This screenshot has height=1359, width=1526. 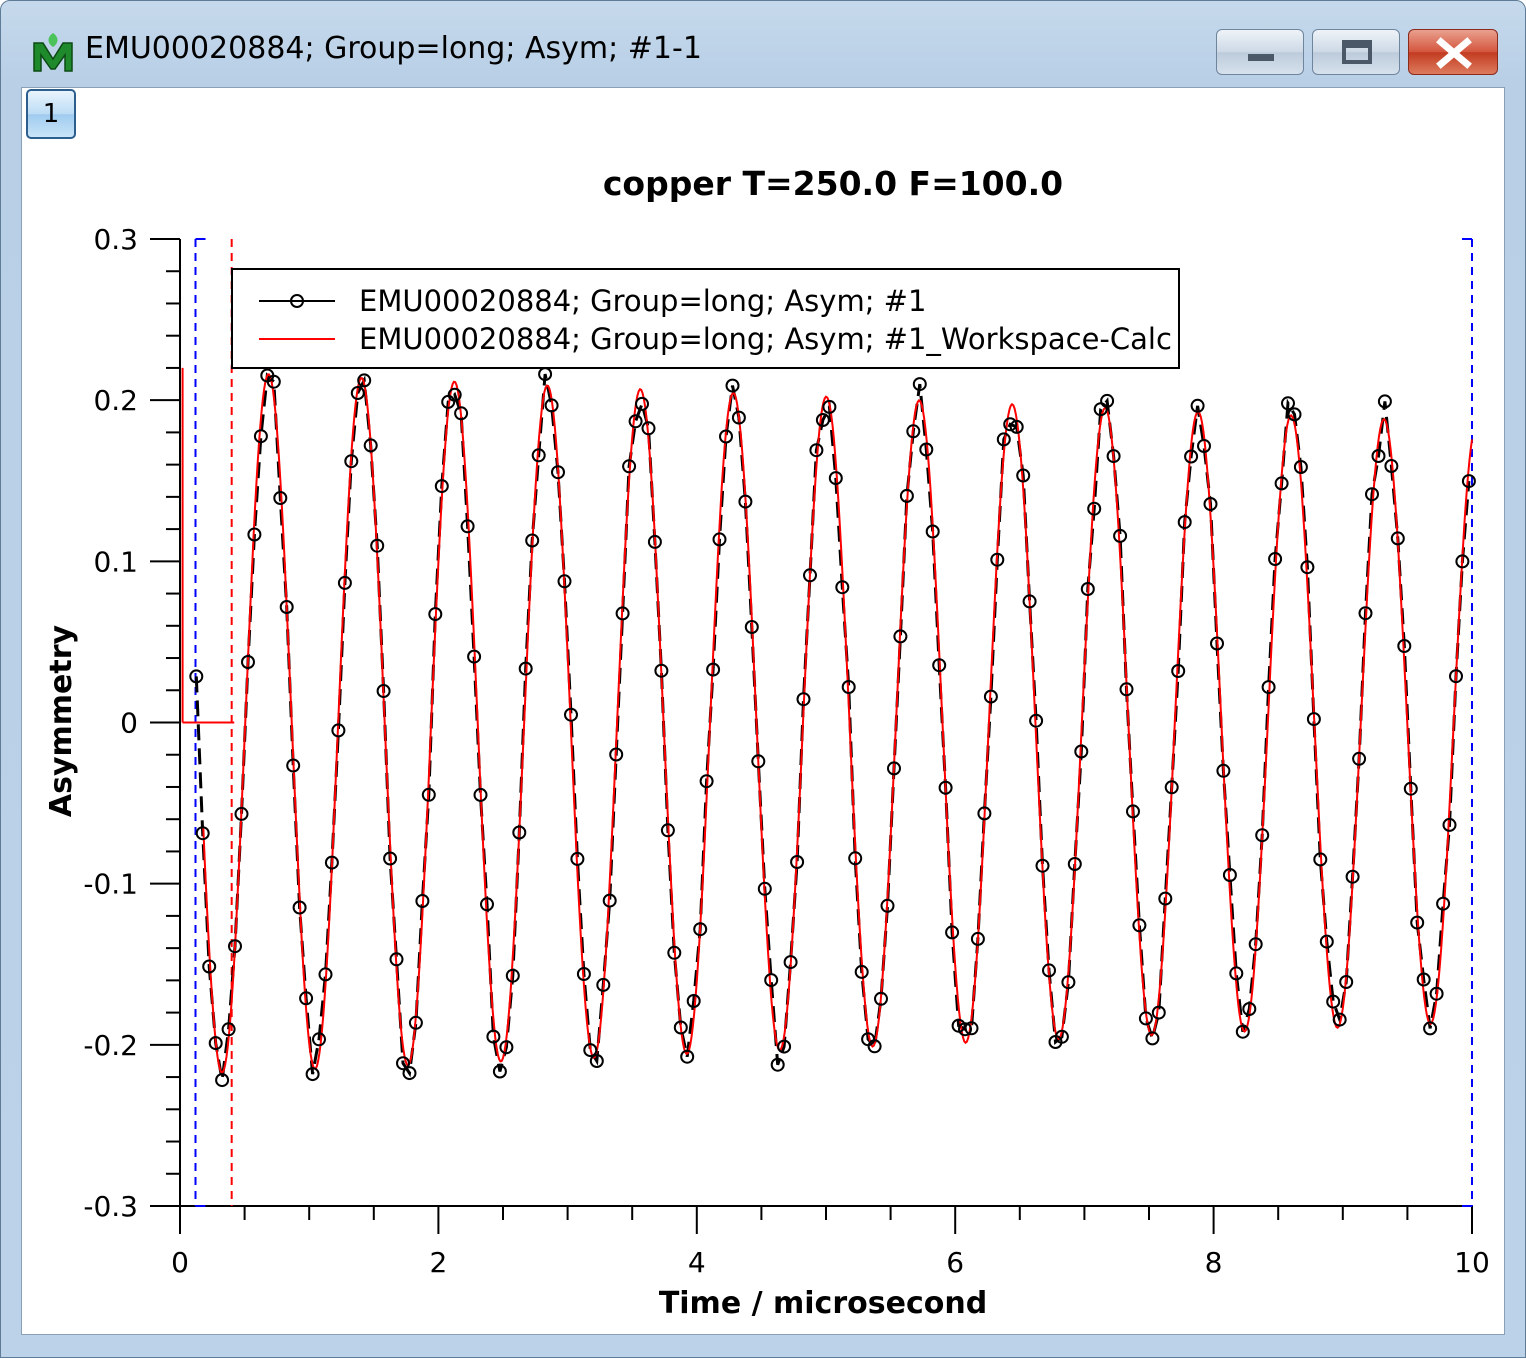 I want to click on x-axis-title: Time / microsecond, so click(x=823, y=1303).